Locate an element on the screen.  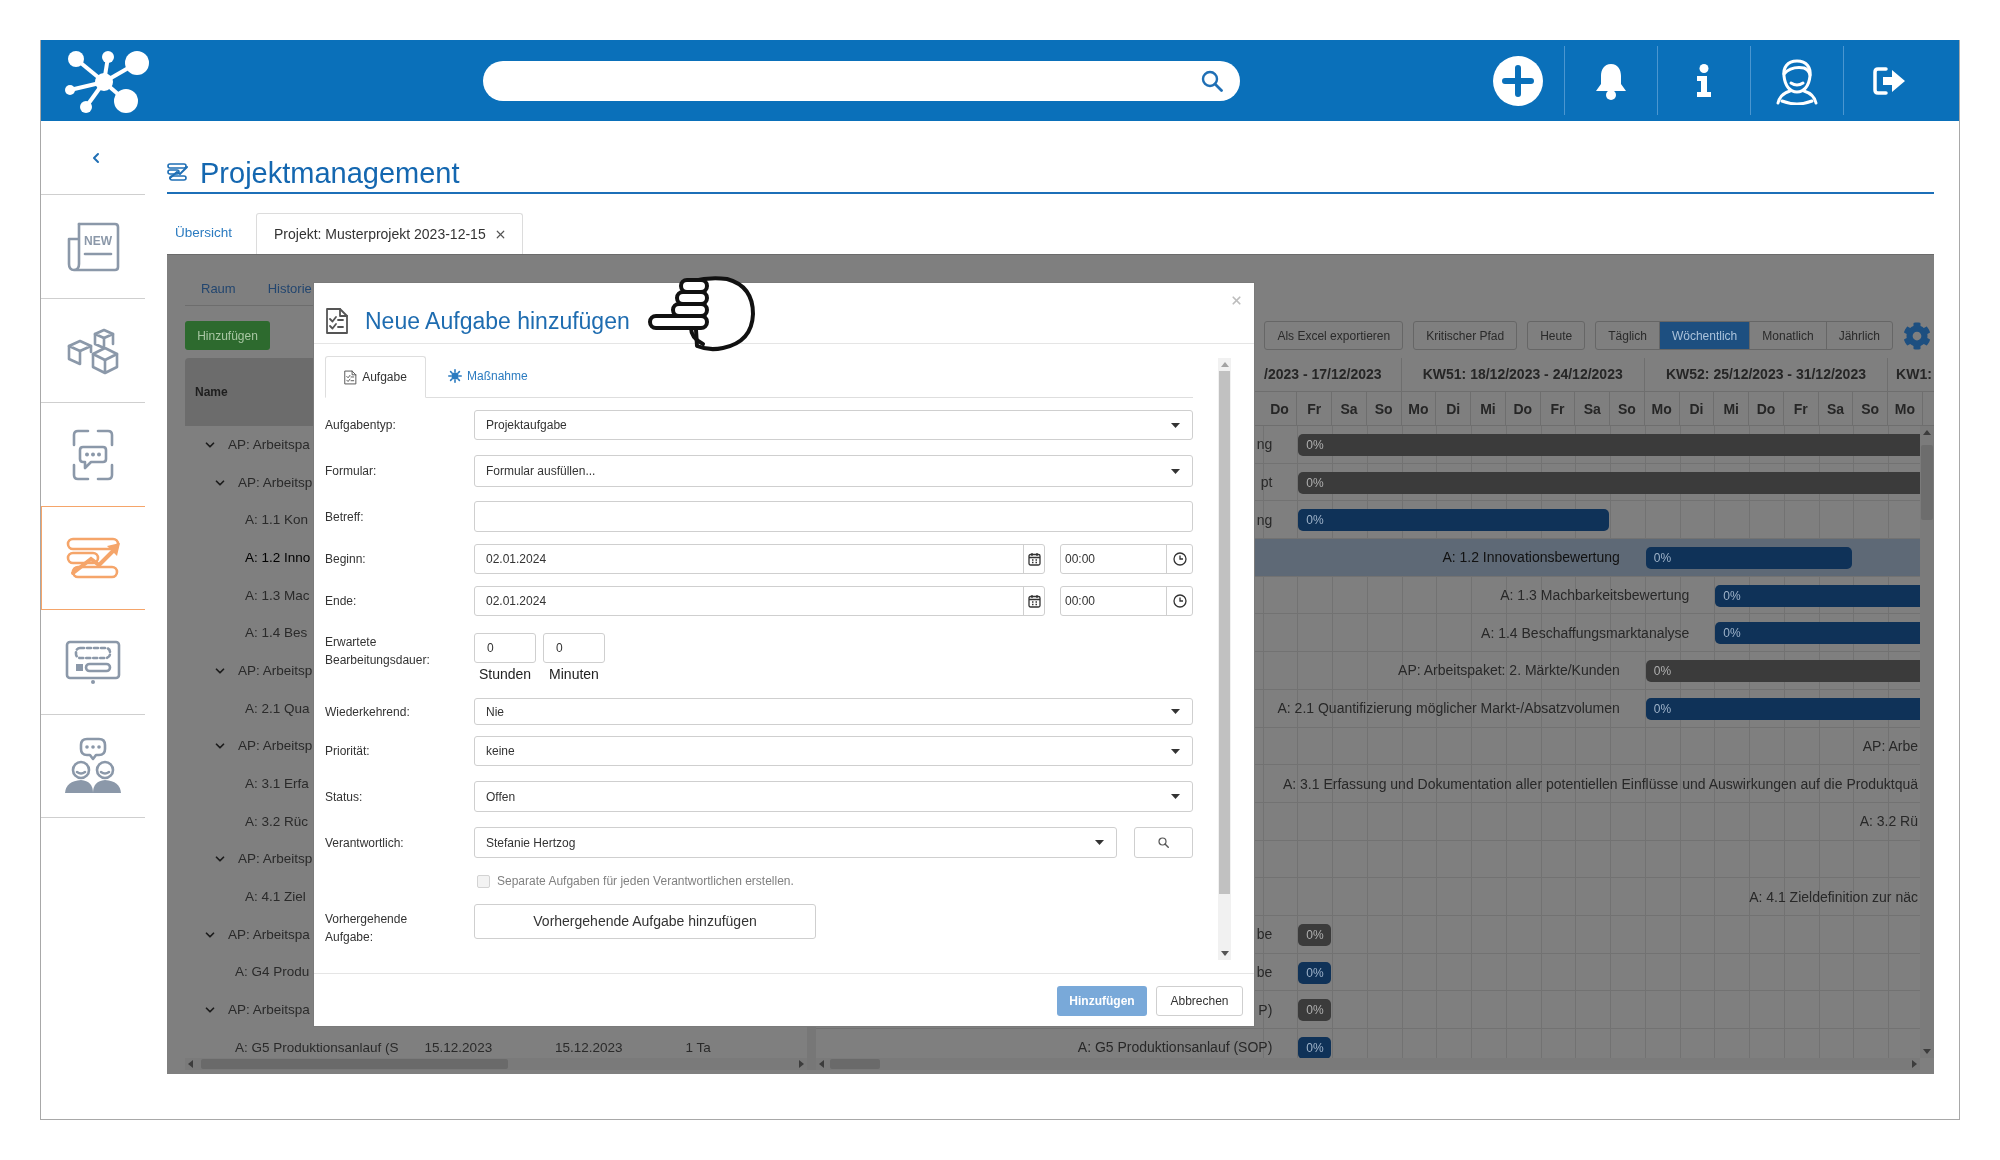
scale-toggle: Täglich is located at coordinates (1627, 335).